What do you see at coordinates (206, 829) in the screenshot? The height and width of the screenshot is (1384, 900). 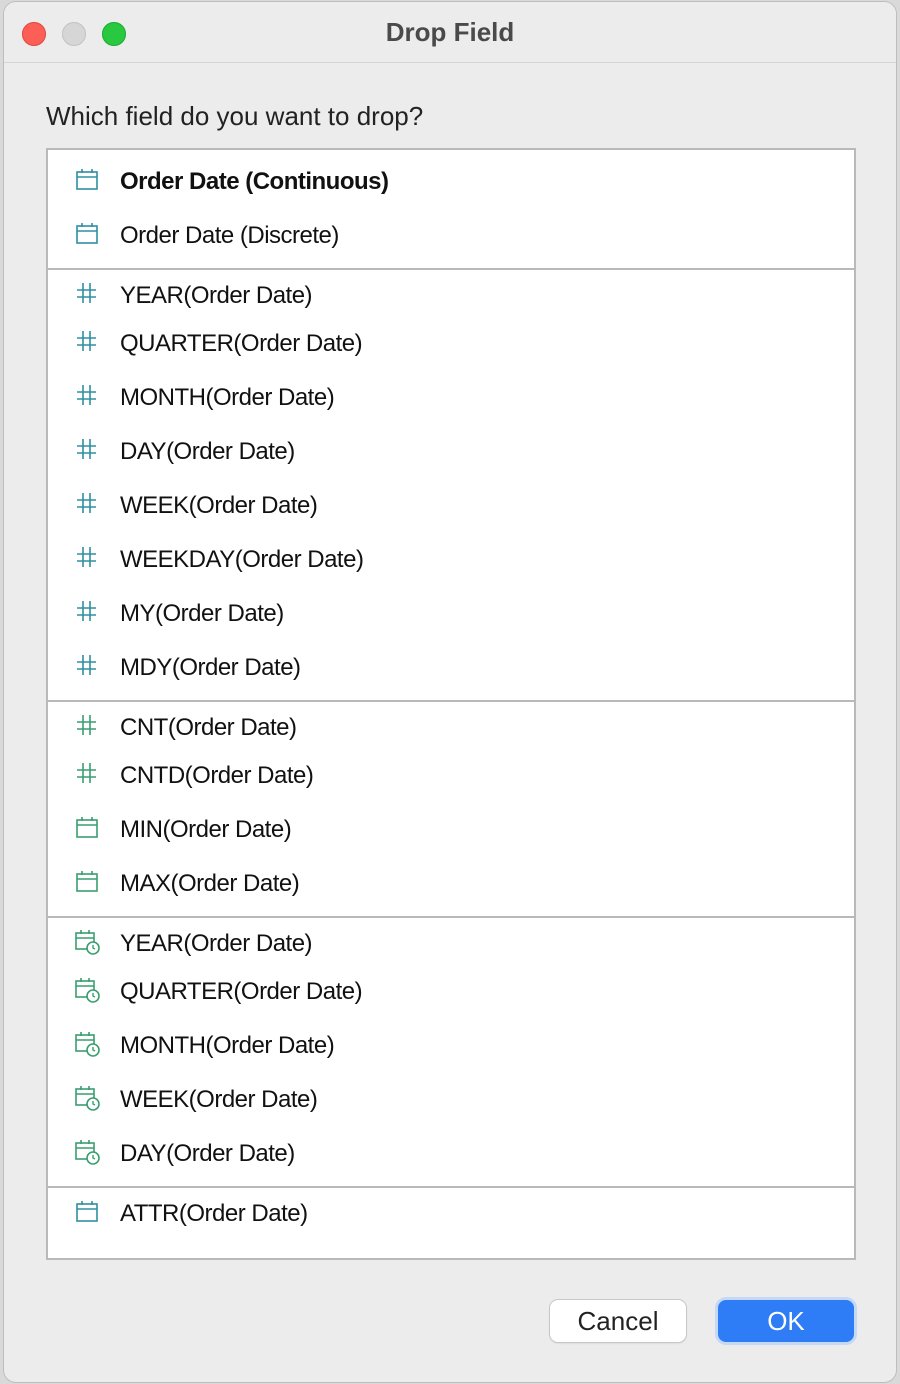 I see `field-option-label: MIN(Order Date)` at bounding box center [206, 829].